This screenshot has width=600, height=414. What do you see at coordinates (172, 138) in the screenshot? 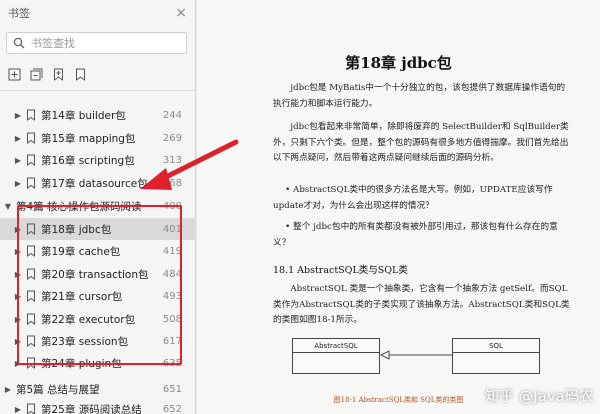
I see `bookmark-page-number: 269` at bounding box center [172, 138].